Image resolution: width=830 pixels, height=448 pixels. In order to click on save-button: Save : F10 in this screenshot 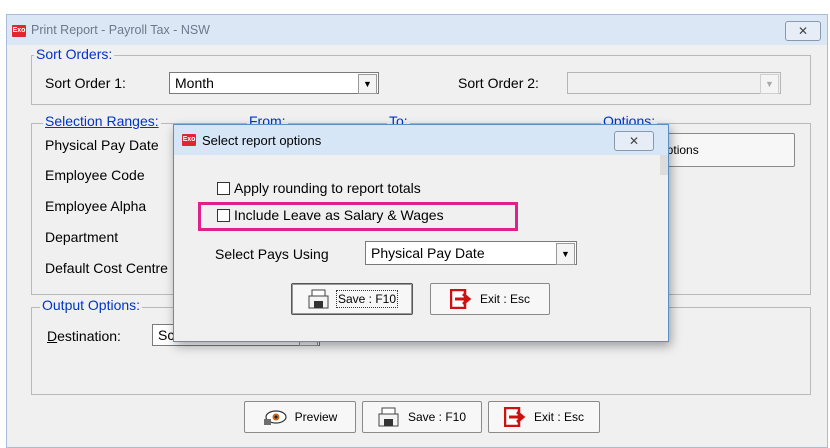, I will do `click(422, 417)`.